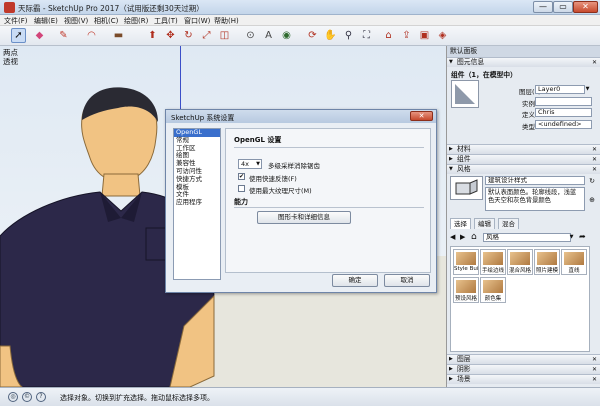 Image resolution: width=600 pixels, height=406 pixels. Describe the element at coordinates (197, 21) in the screenshot. I see `menu-window: 窗口(W)` at that location.